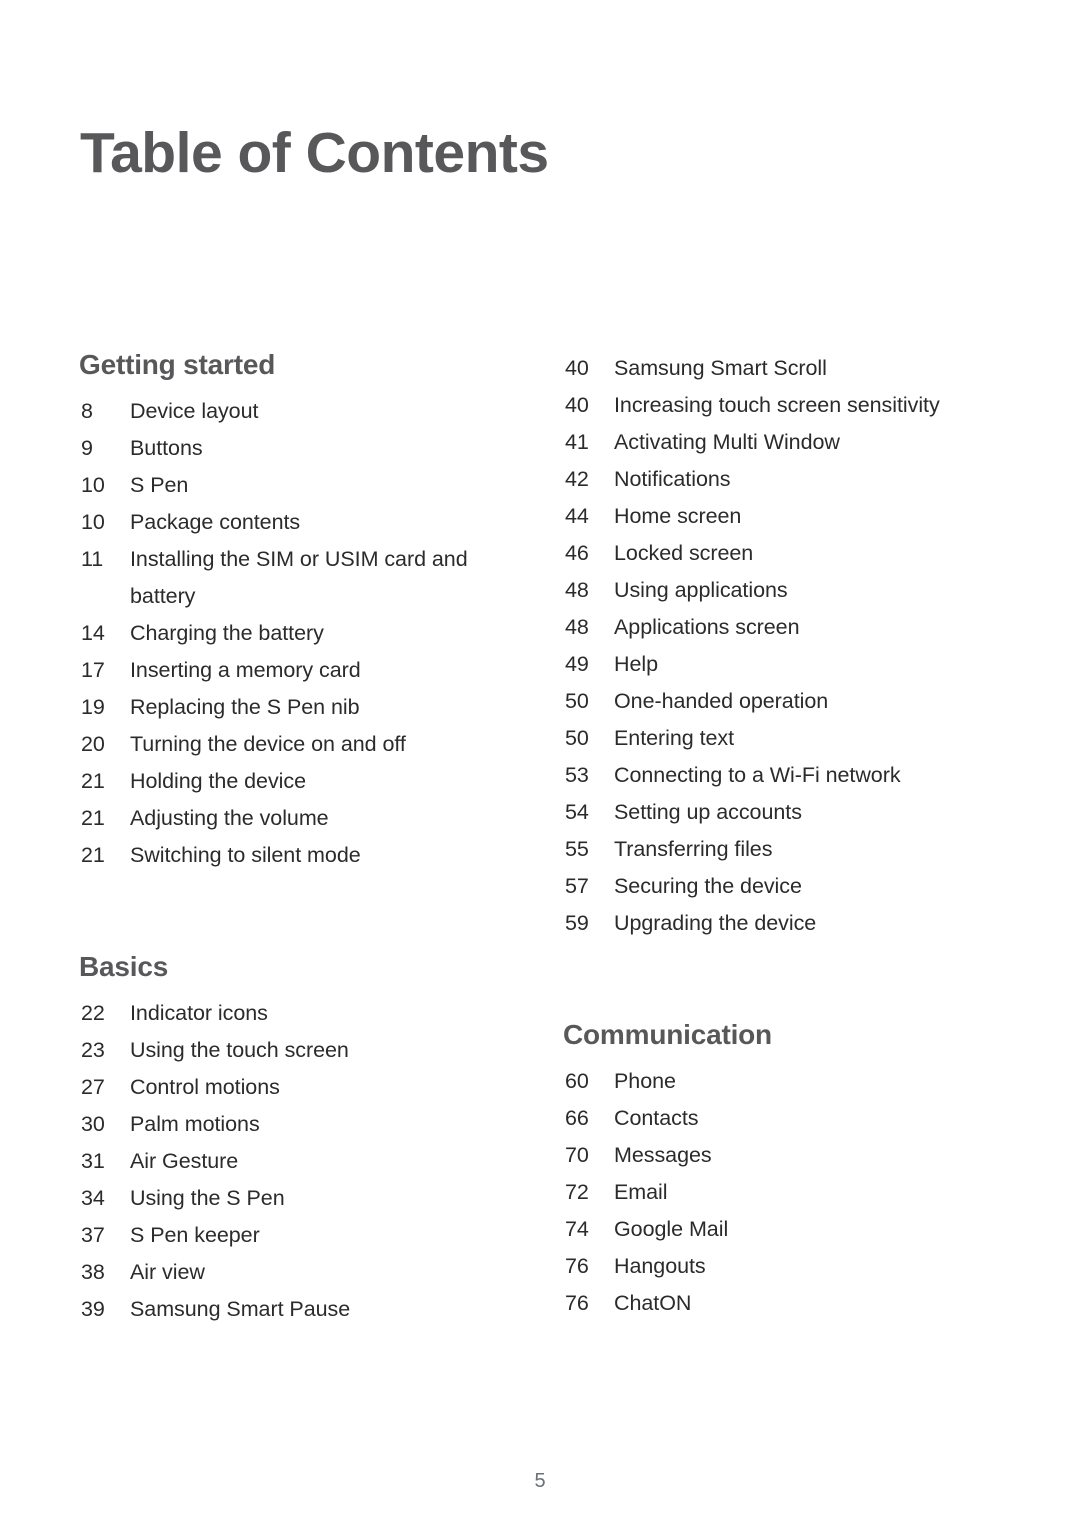  I want to click on toc-entry: 66 Contacts, so click(780, 1118).